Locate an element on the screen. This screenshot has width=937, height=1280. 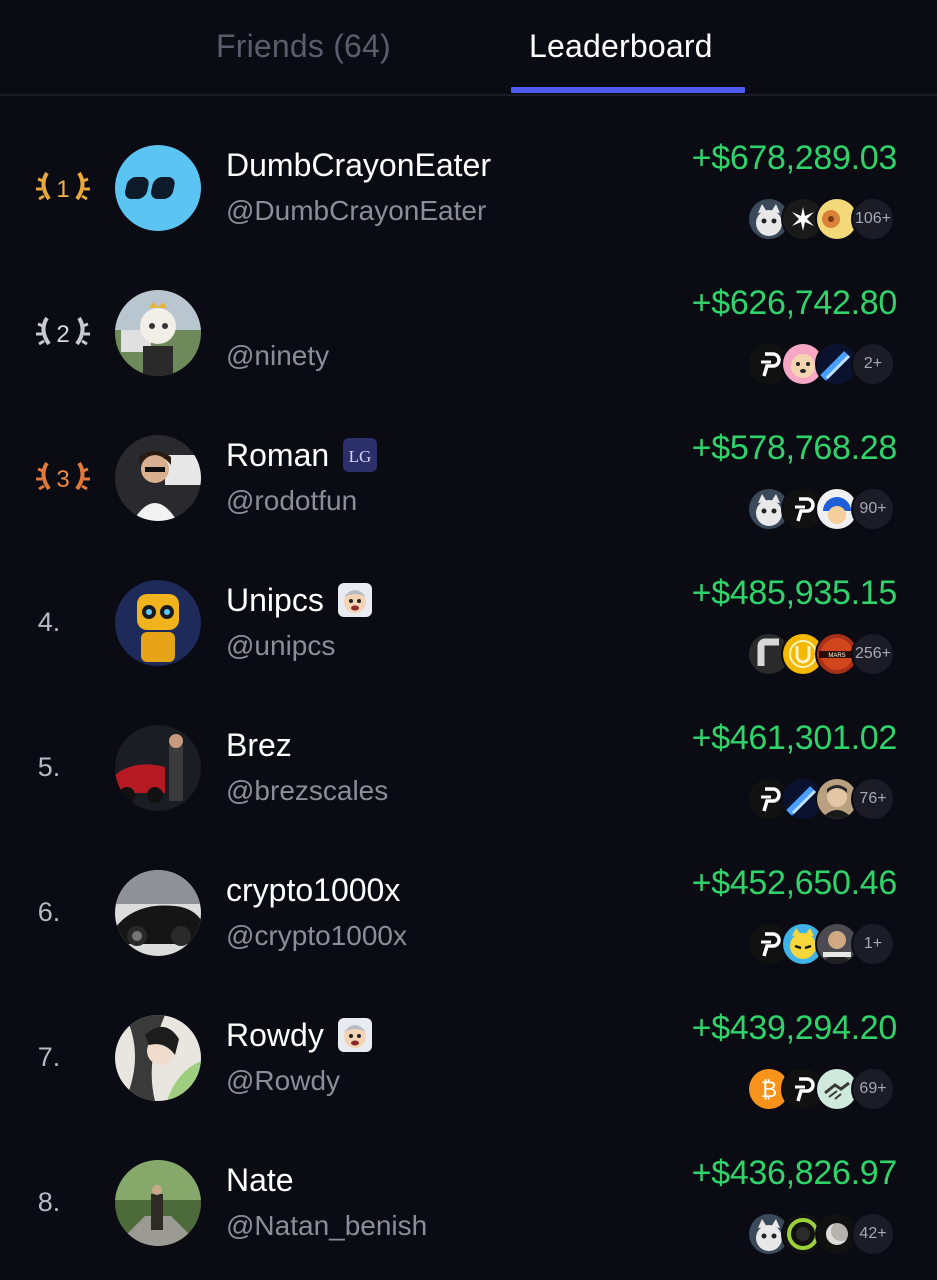
token-holdings: 2+ is located at coordinates (821, 364).